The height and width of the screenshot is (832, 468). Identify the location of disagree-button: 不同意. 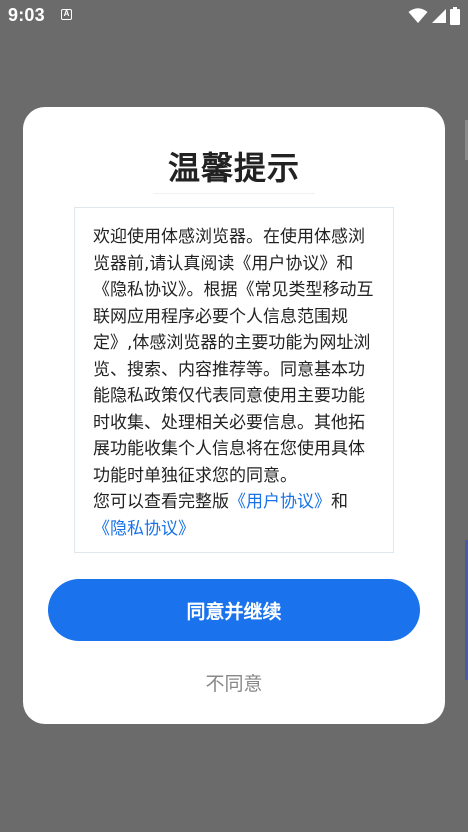
(234, 682).